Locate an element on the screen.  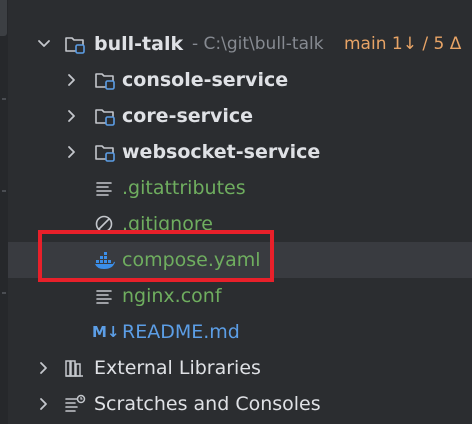
library-icon is located at coordinates (74, 368).